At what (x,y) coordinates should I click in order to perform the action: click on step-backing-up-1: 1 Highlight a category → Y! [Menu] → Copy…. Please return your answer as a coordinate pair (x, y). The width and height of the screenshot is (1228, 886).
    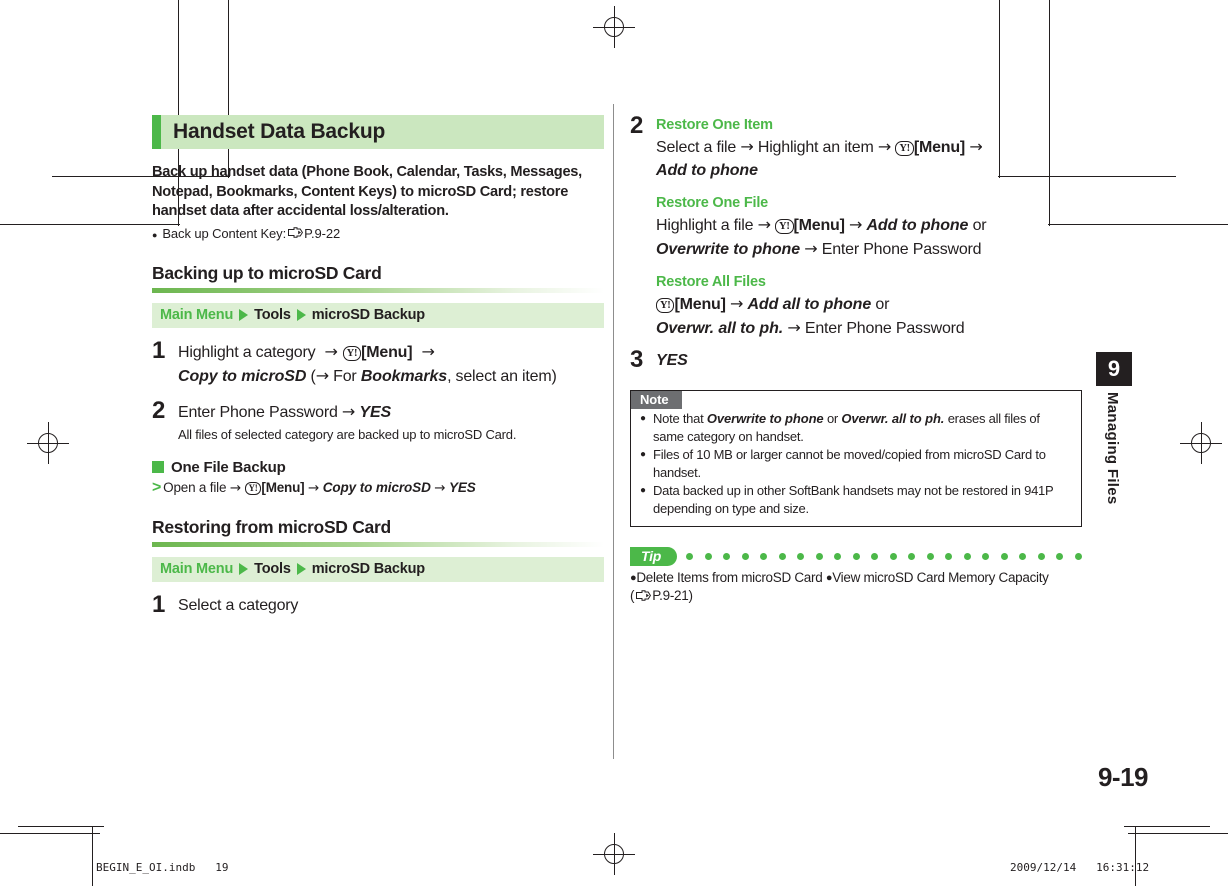
    Looking at the image, I should click on (378, 362).